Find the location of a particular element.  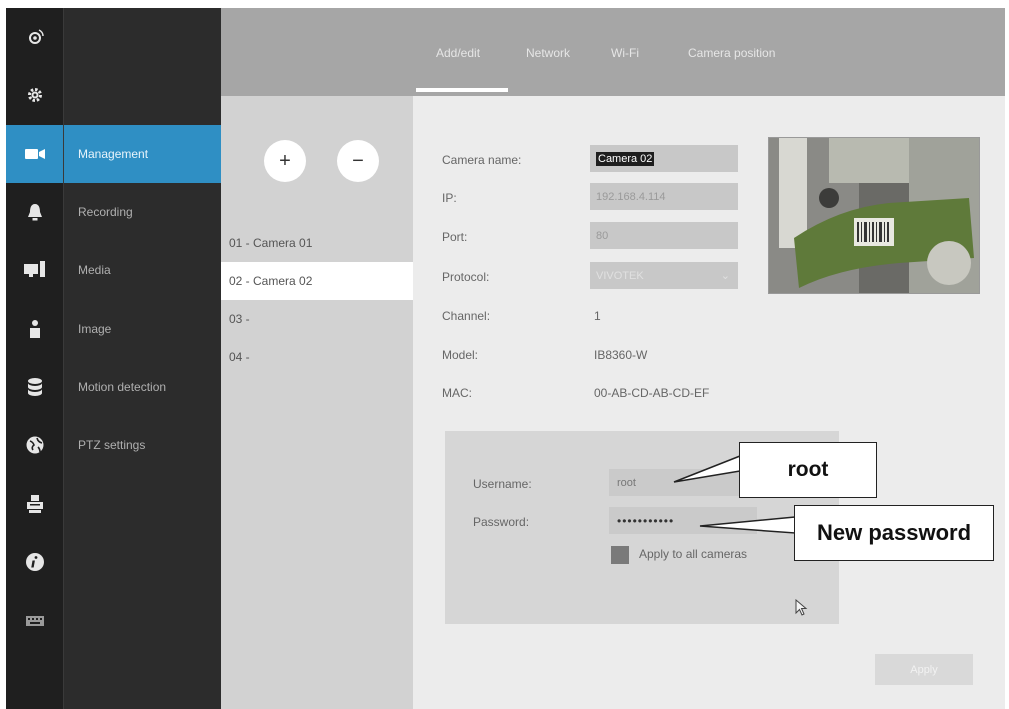

mouse-cursor-icon is located at coordinates (802, 609).